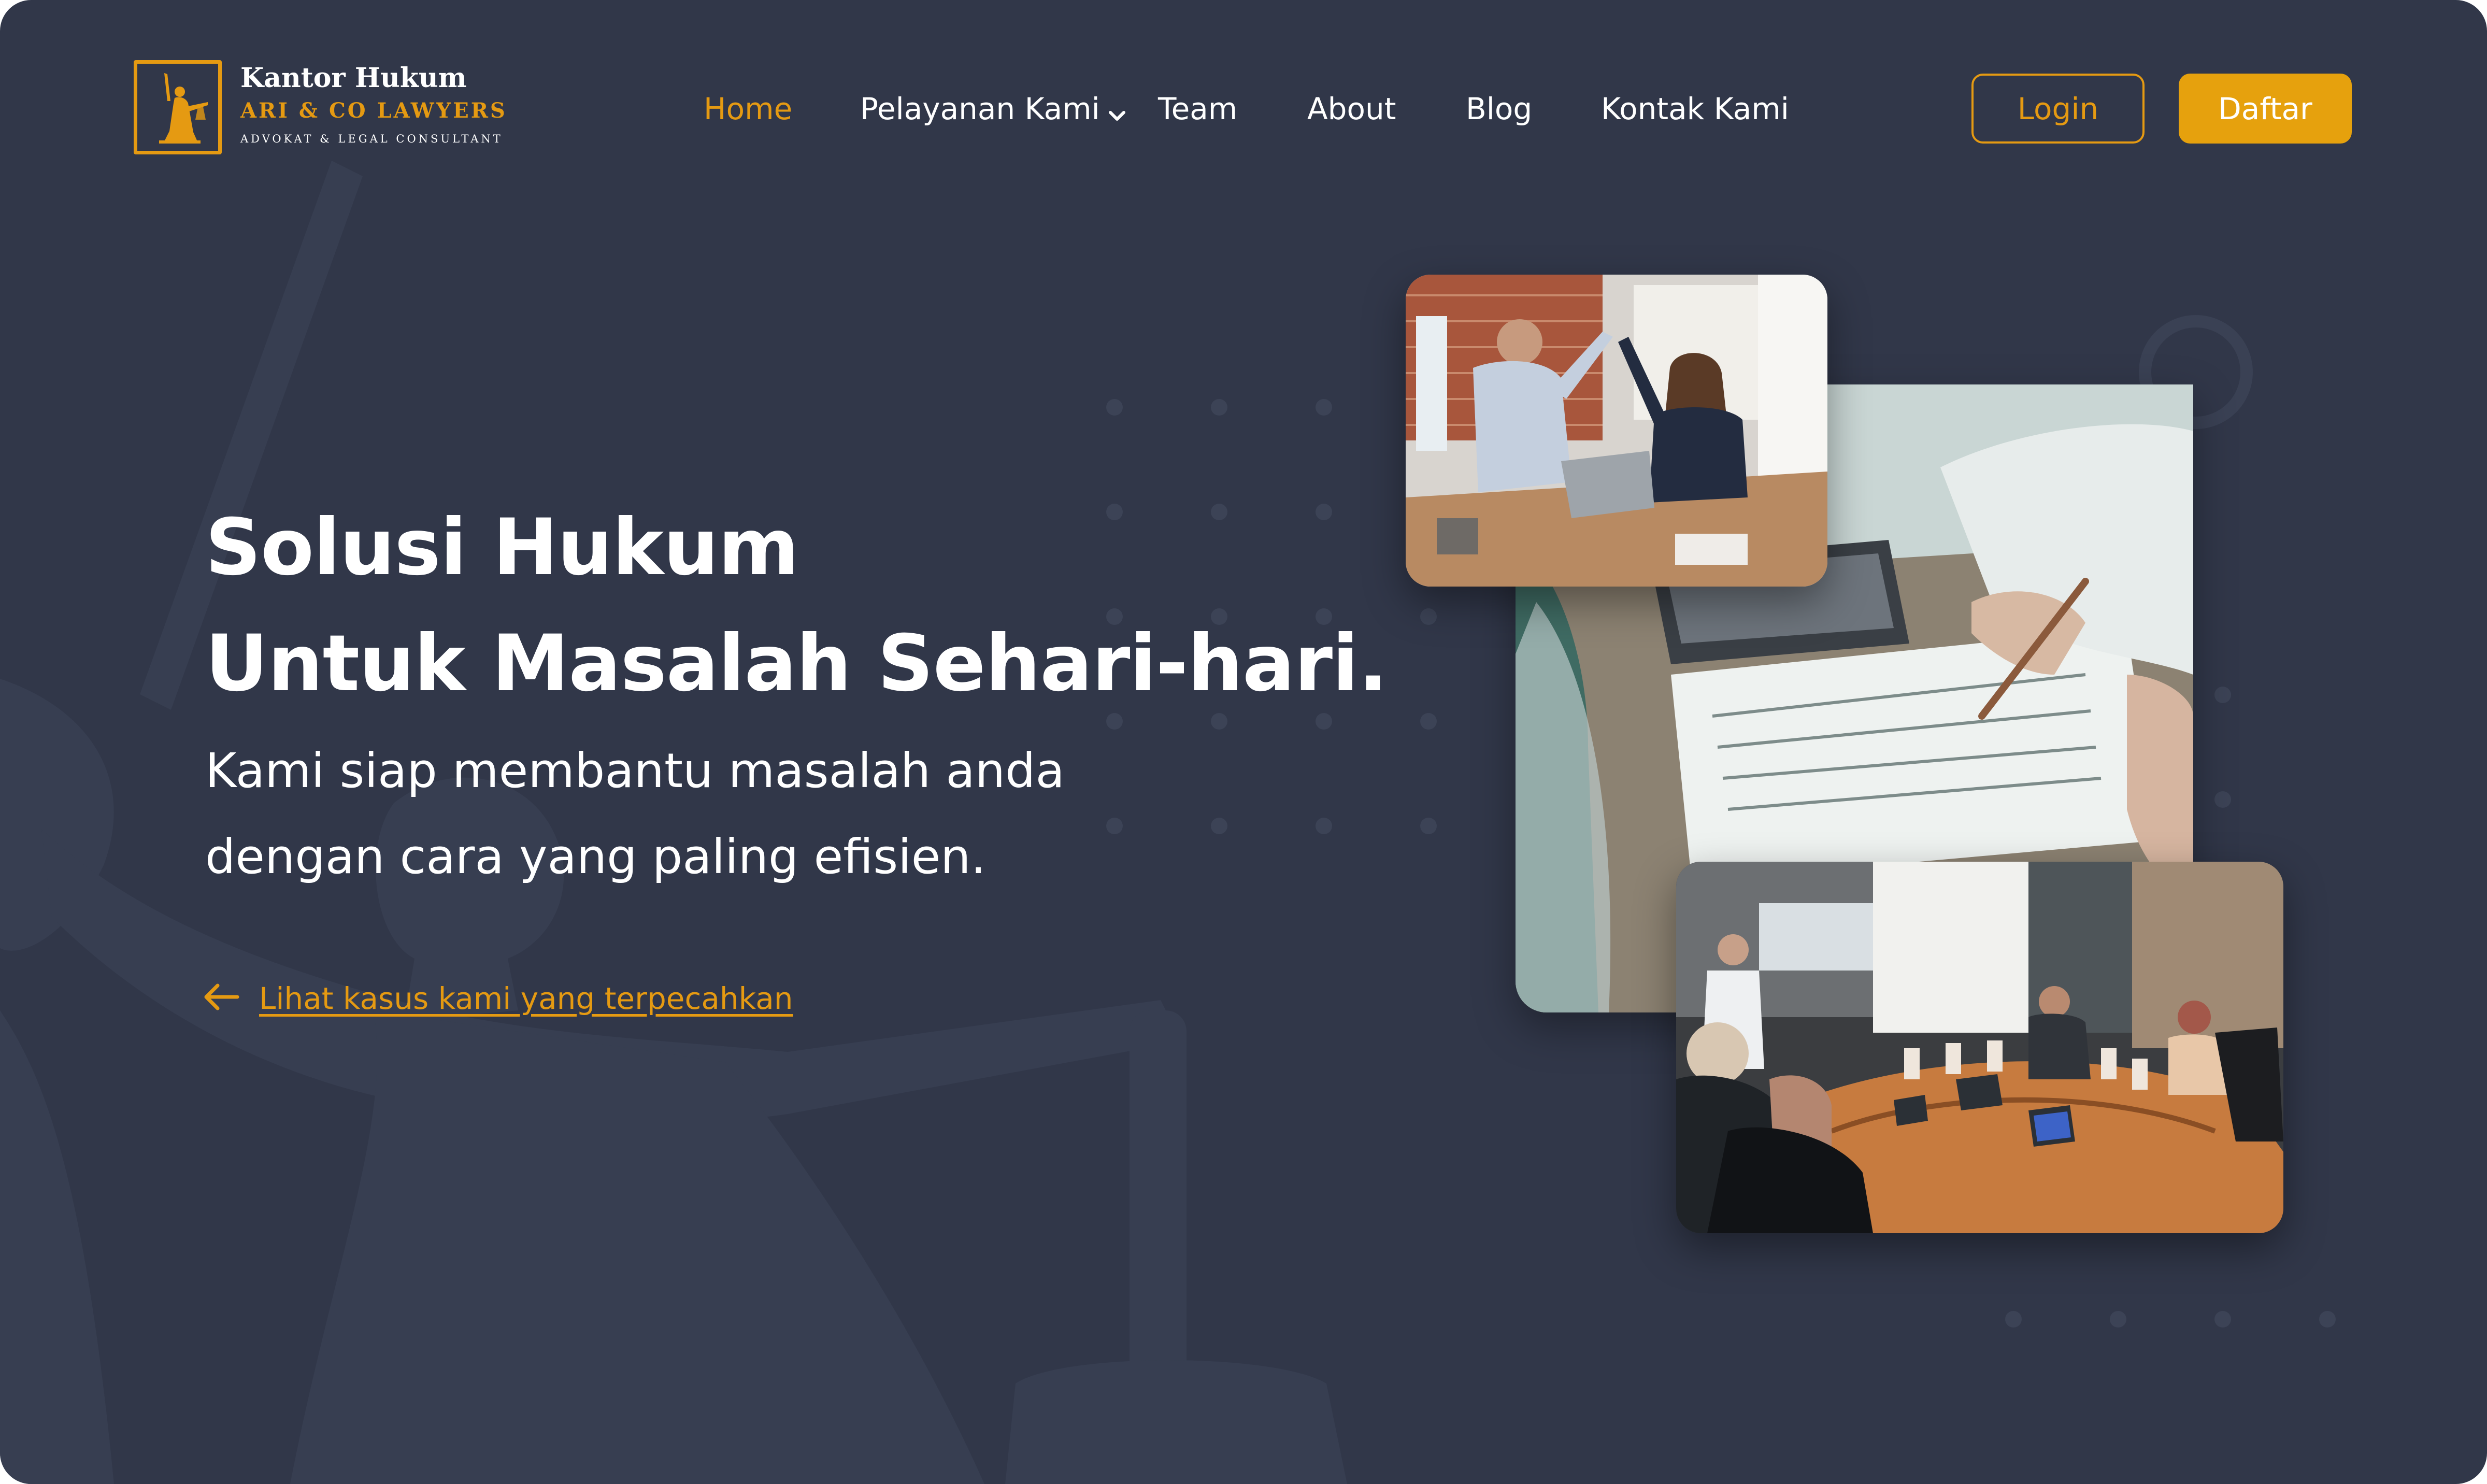  What do you see at coordinates (2058, 109) in the screenshot?
I see `login-button: Login` at bounding box center [2058, 109].